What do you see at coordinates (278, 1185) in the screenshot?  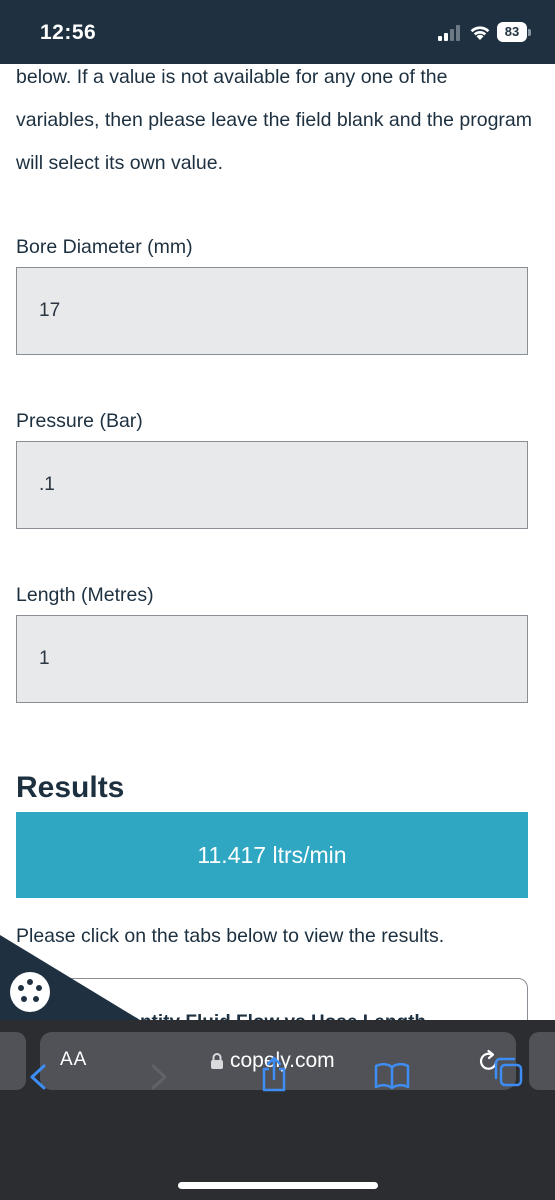 I see `home-indicator` at bounding box center [278, 1185].